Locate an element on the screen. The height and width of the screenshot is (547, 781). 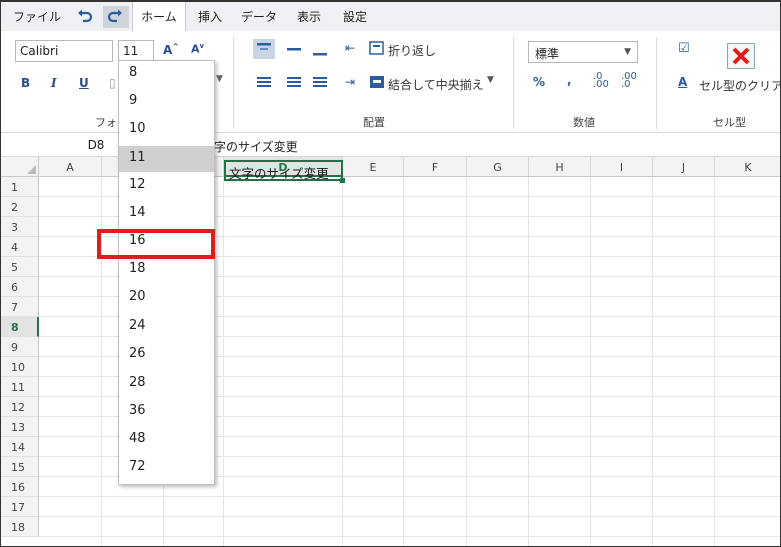
font-size-option-12: 12 is located at coordinates (166, 186).